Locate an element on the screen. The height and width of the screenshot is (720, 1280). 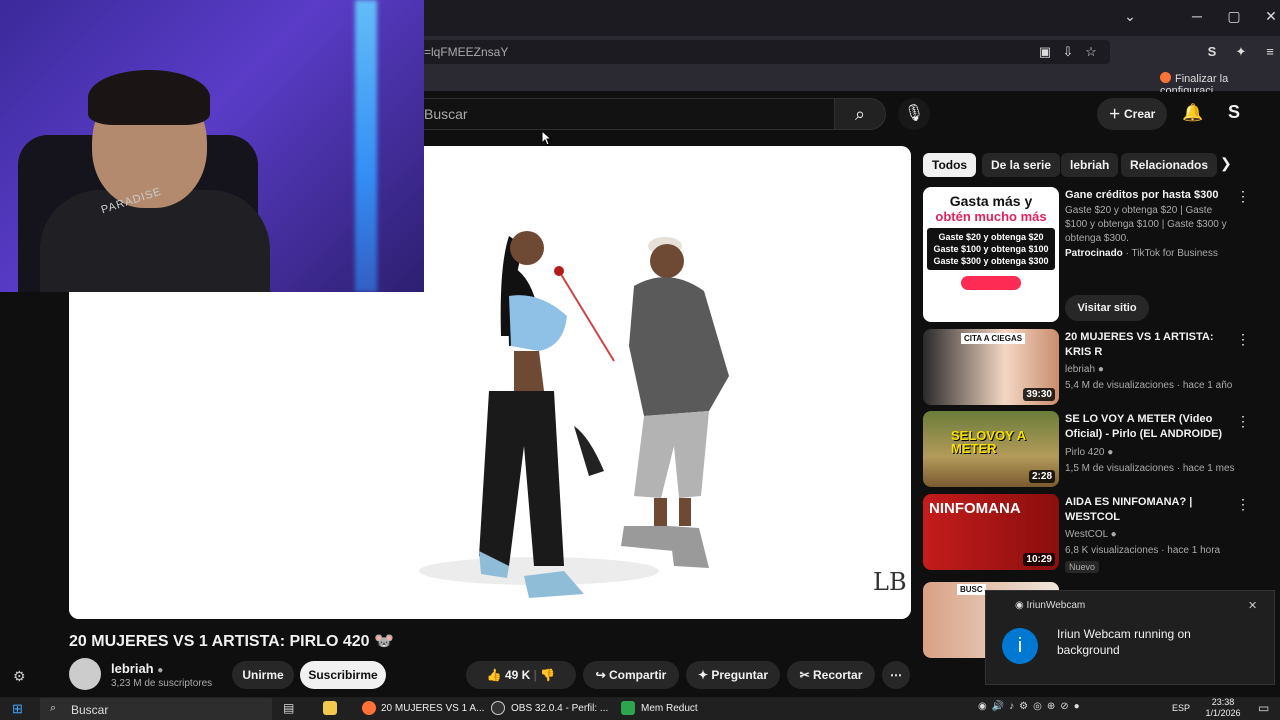
task-view-icon: ▤ is located at coordinates (288, 708).